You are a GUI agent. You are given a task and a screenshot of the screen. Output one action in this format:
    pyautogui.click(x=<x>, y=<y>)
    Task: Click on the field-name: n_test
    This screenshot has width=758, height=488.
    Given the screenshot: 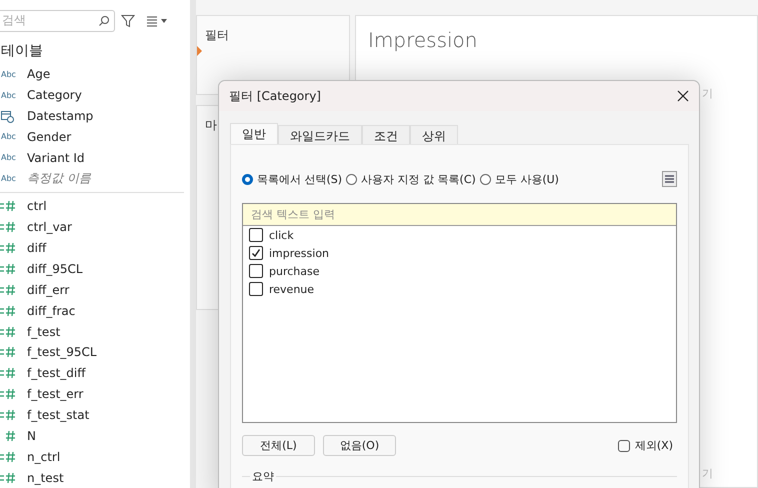 What is the action you would take?
    pyautogui.click(x=45, y=477)
    